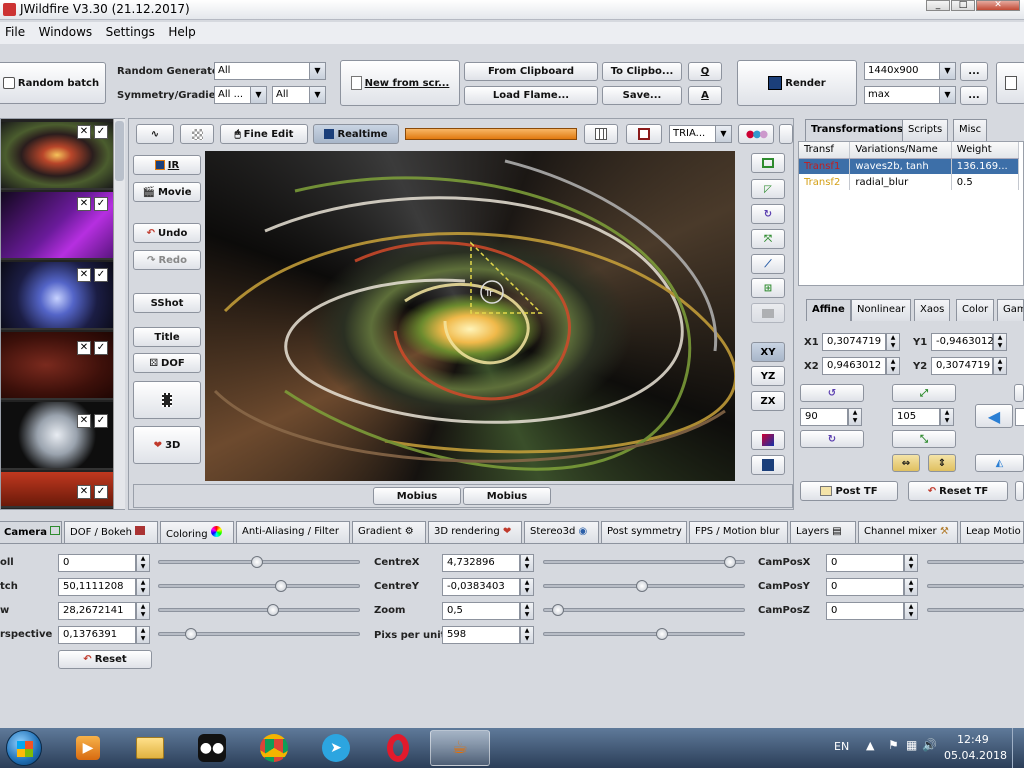  I want to click on triangle-mode-select: TRIA... ▼, so click(700, 134).